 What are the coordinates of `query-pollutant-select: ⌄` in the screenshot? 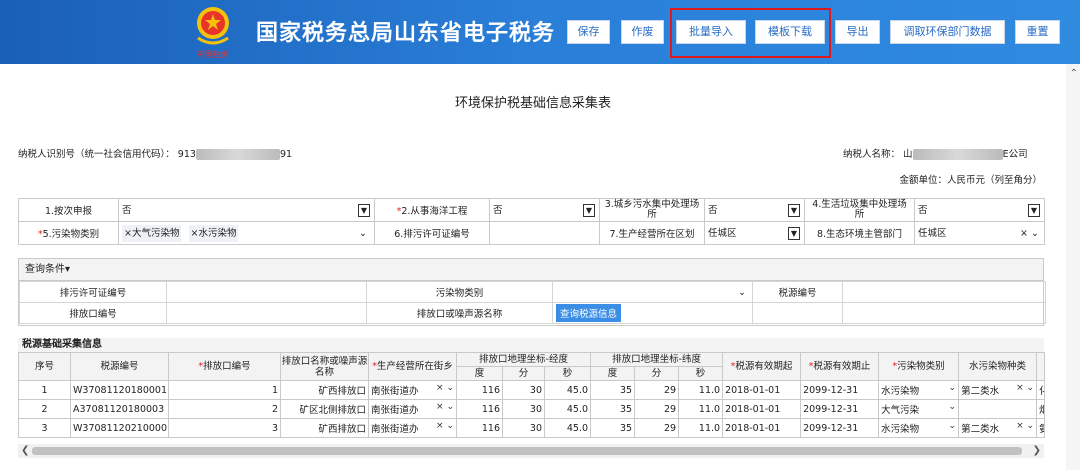 It's located at (652, 292).